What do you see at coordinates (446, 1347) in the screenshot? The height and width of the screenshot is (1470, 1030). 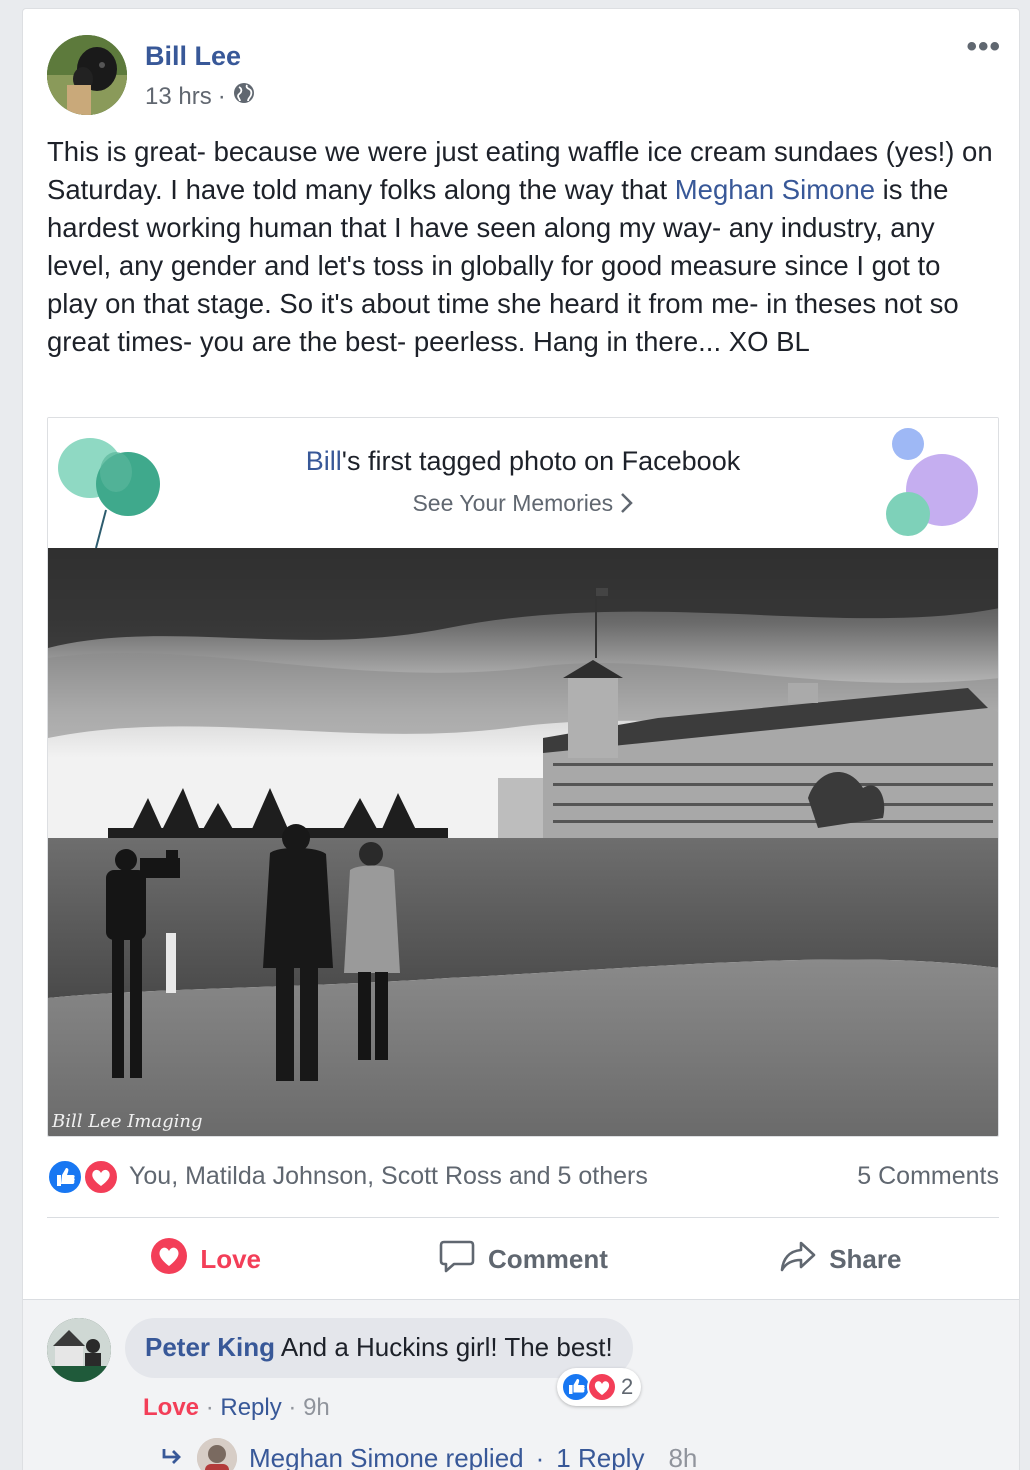 I see `comment-text: And a Huckins girl! The best!` at bounding box center [446, 1347].